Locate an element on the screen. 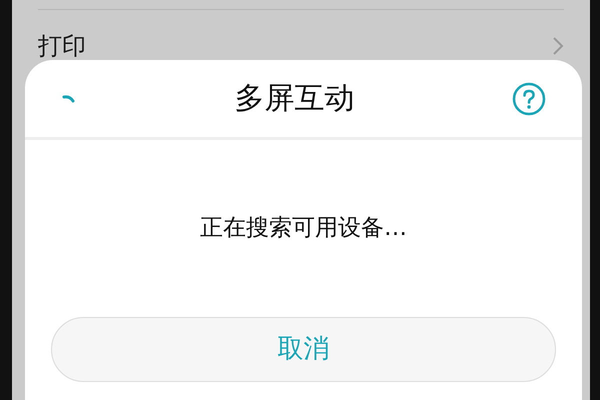  dialog-title: 多屏互动 is located at coordinates (294, 99).